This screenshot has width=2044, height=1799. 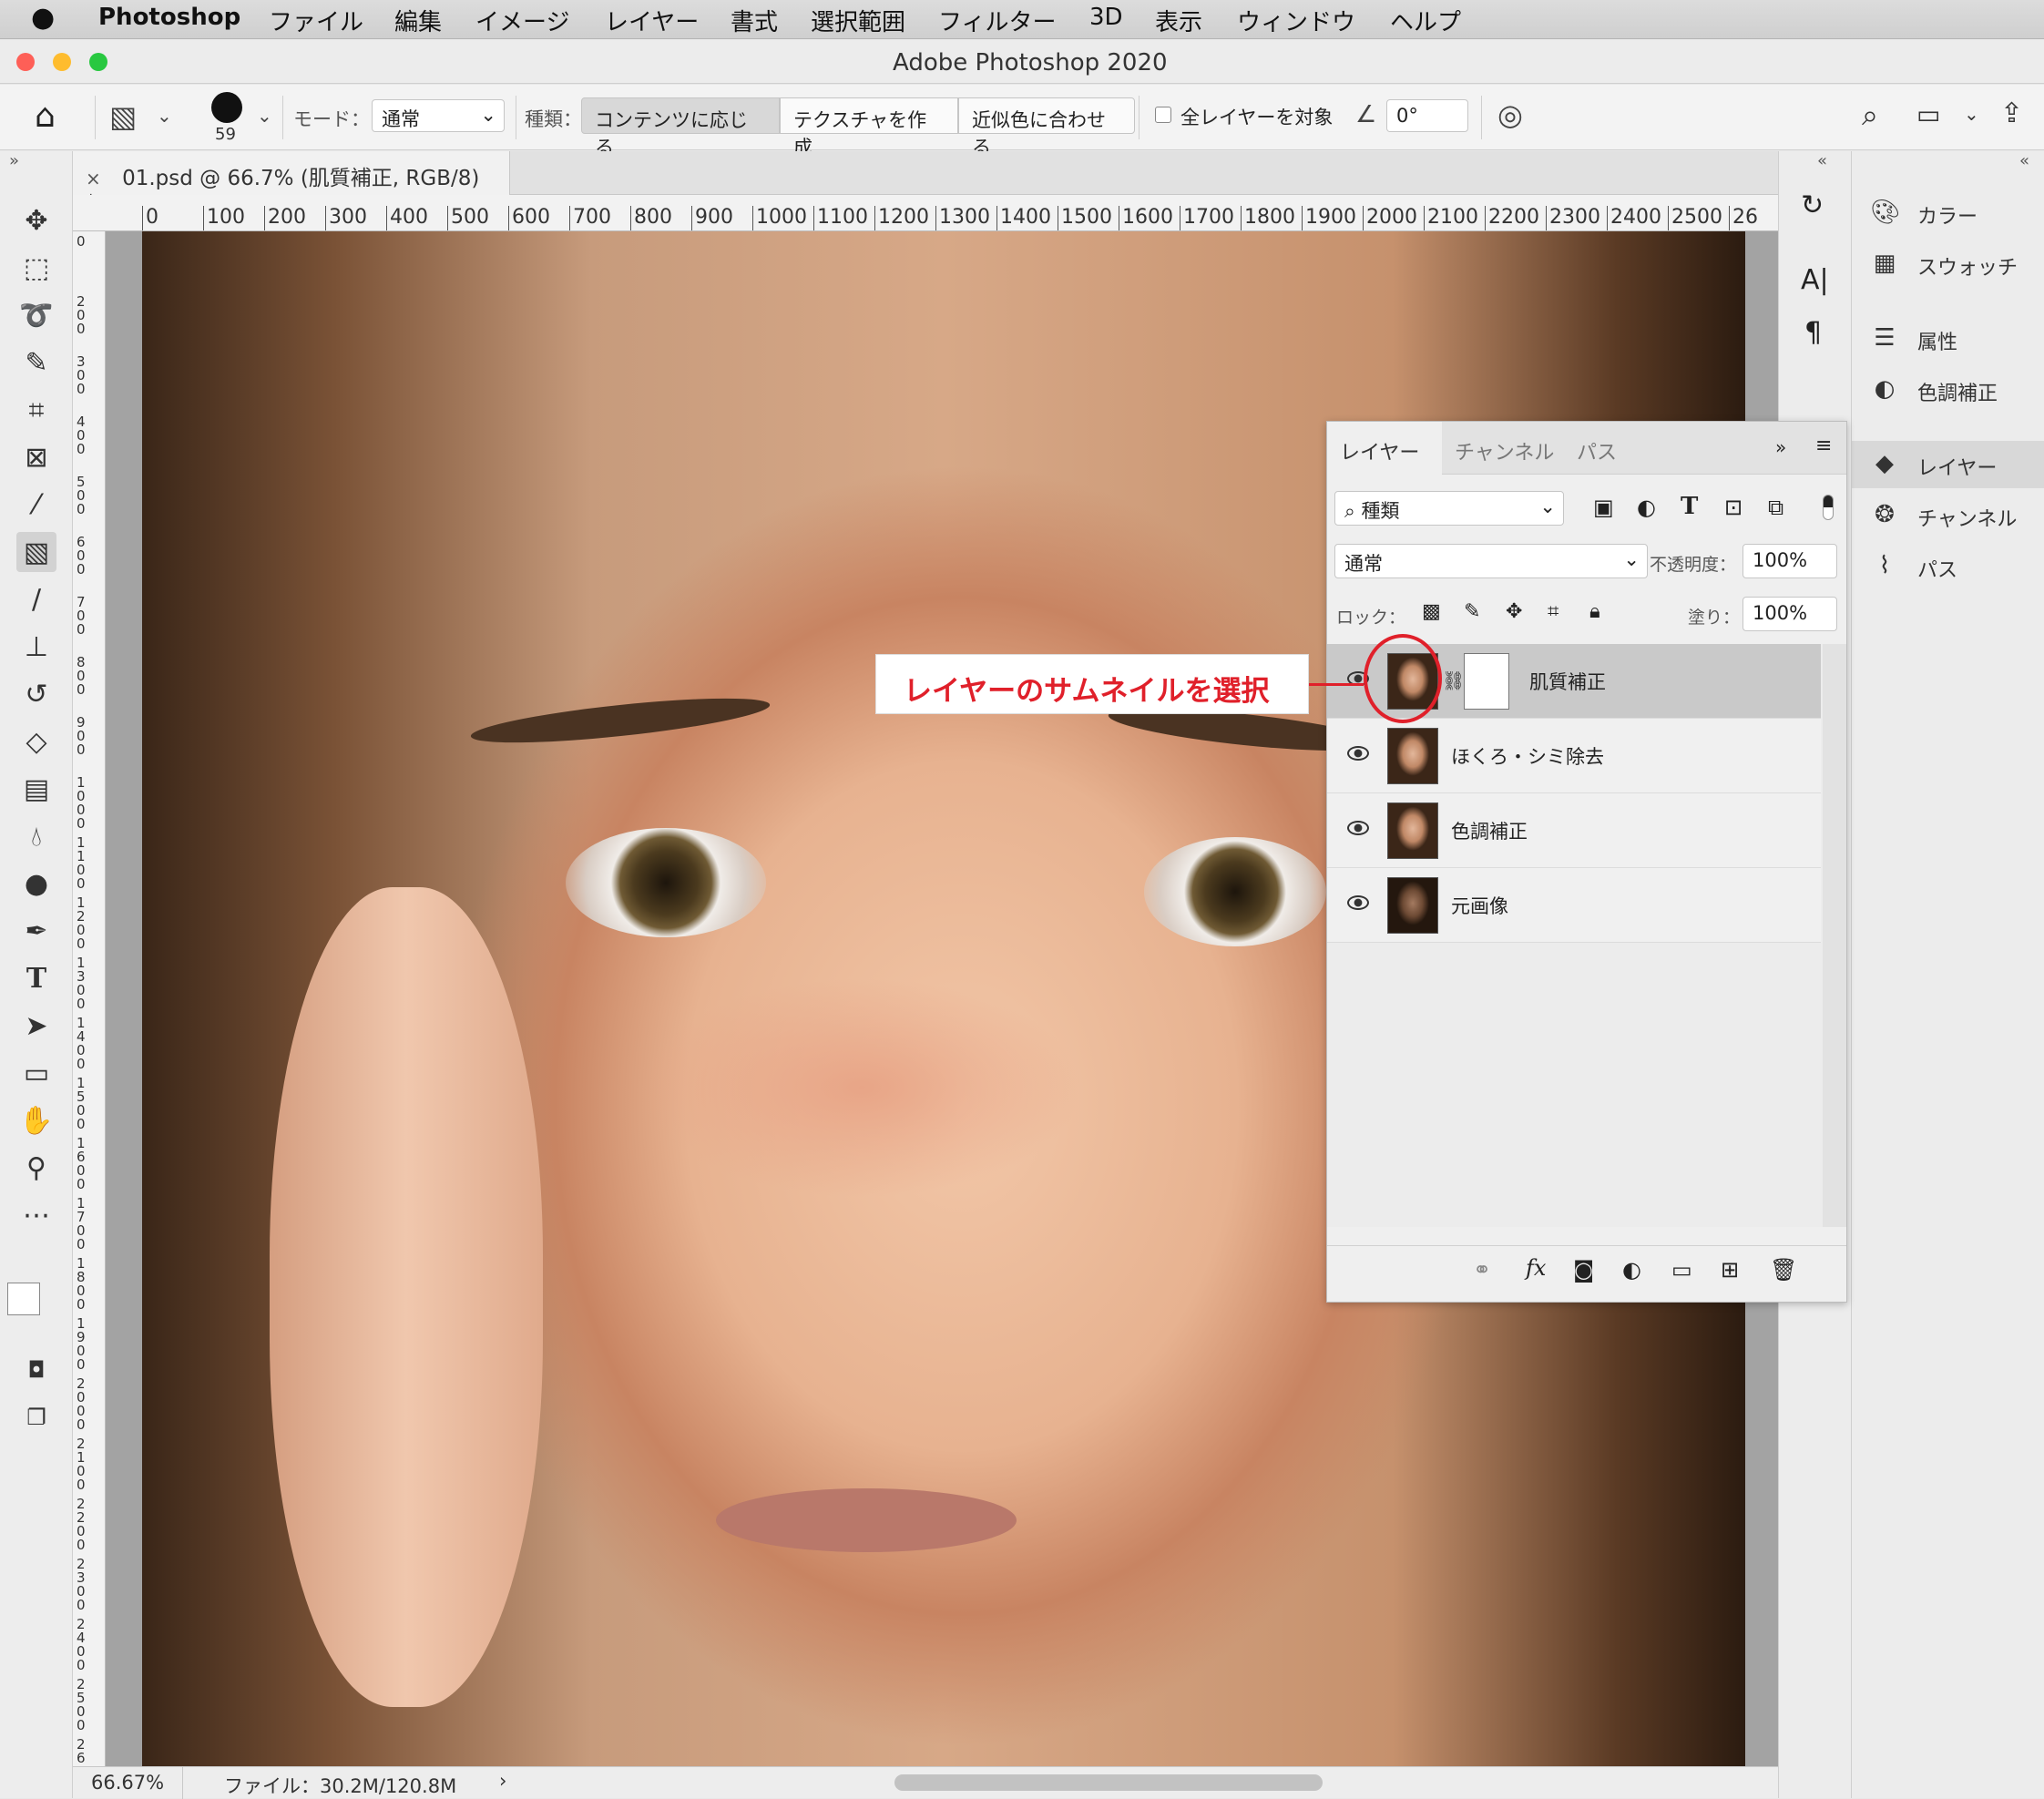 What do you see at coordinates (1928, 114) in the screenshot?
I see `workspace-icon: ▭` at bounding box center [1928, 114].